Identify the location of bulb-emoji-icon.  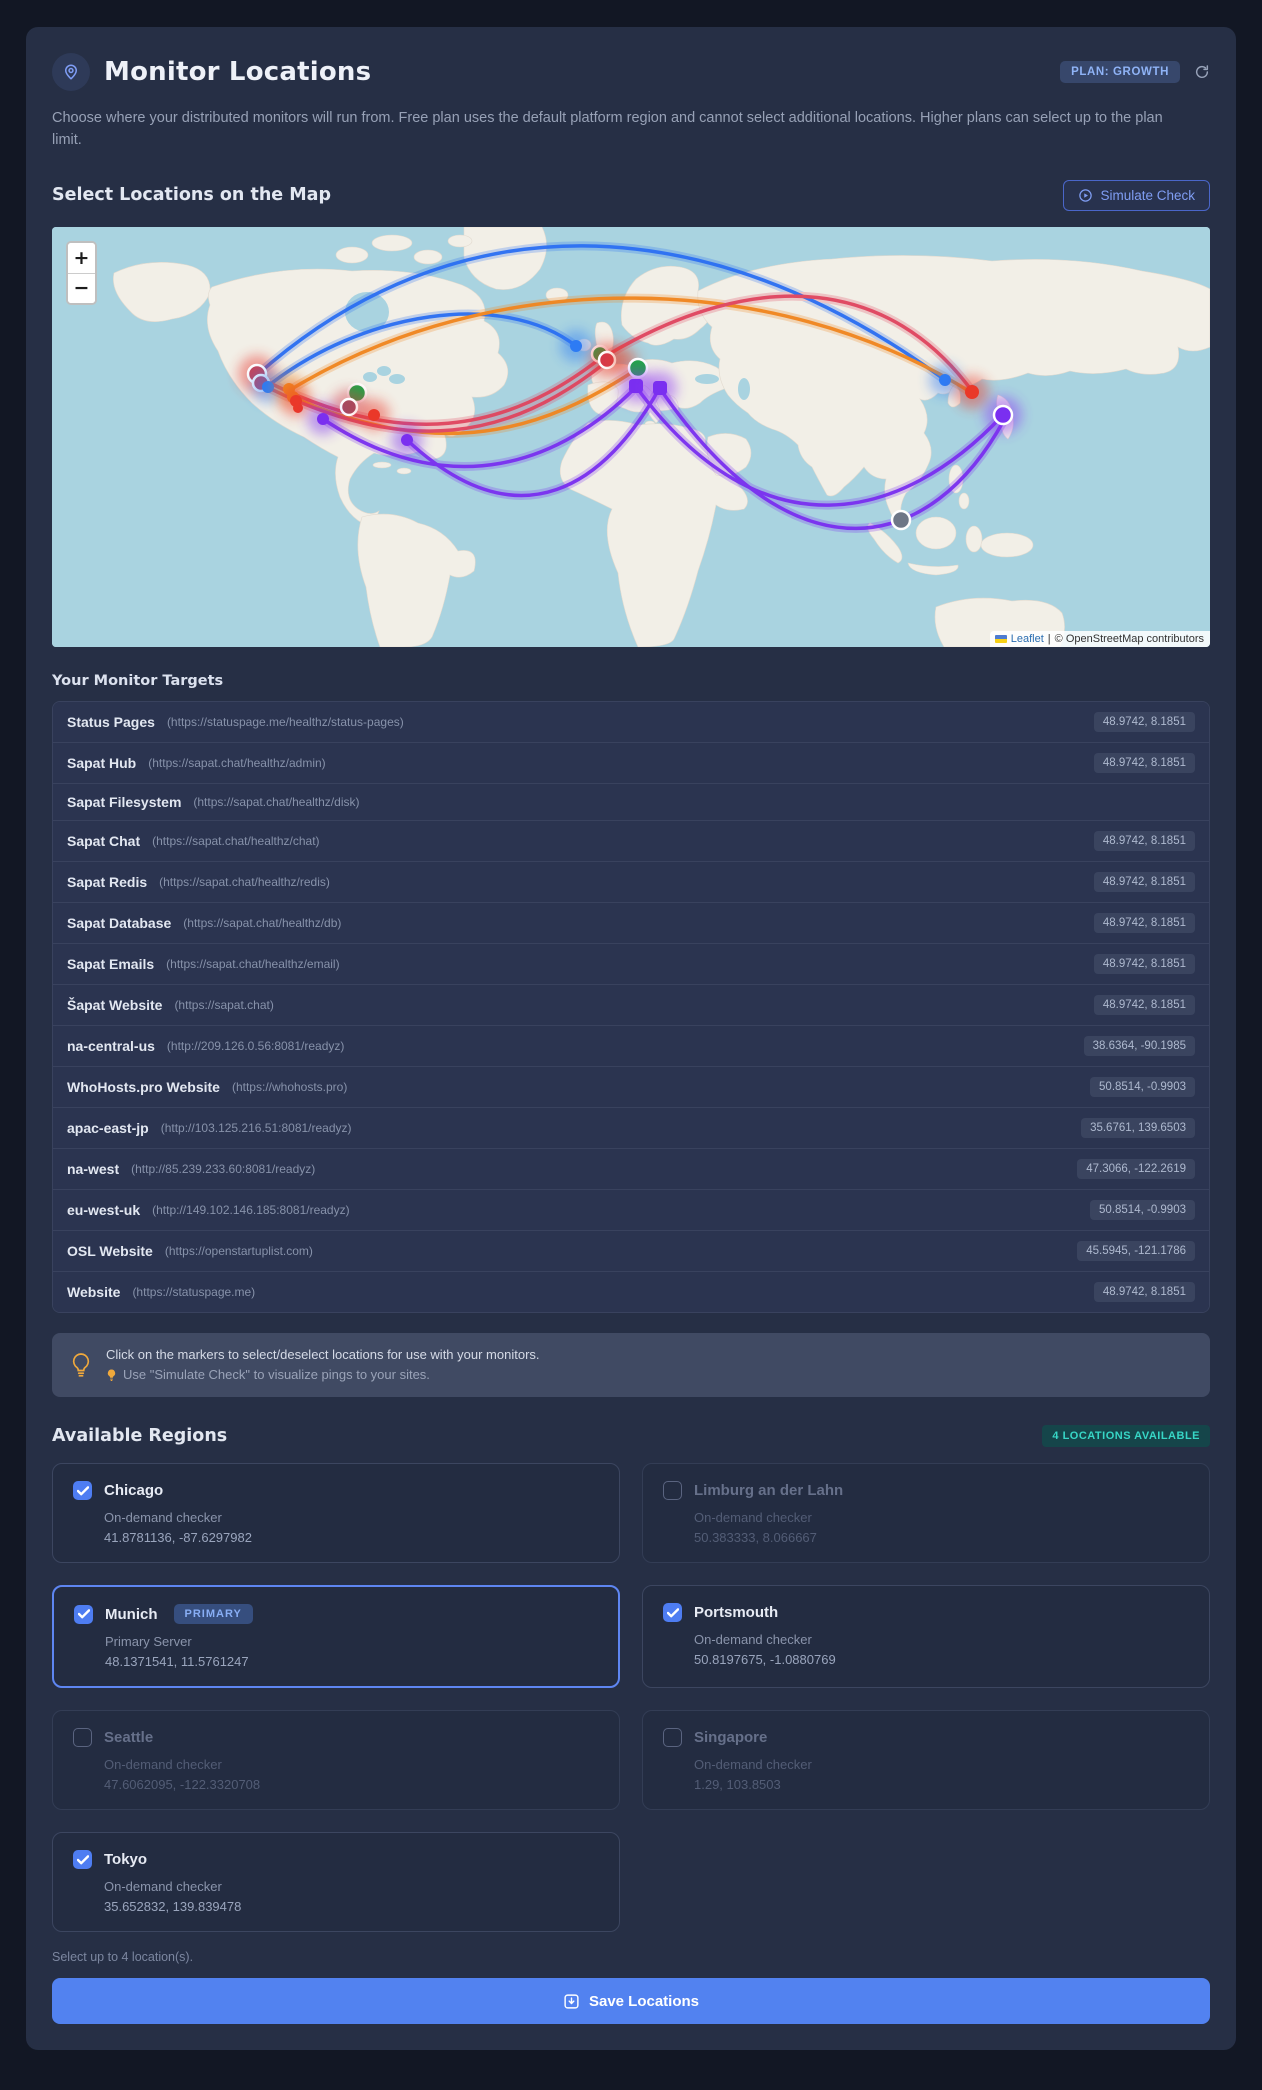
(111, 1375).